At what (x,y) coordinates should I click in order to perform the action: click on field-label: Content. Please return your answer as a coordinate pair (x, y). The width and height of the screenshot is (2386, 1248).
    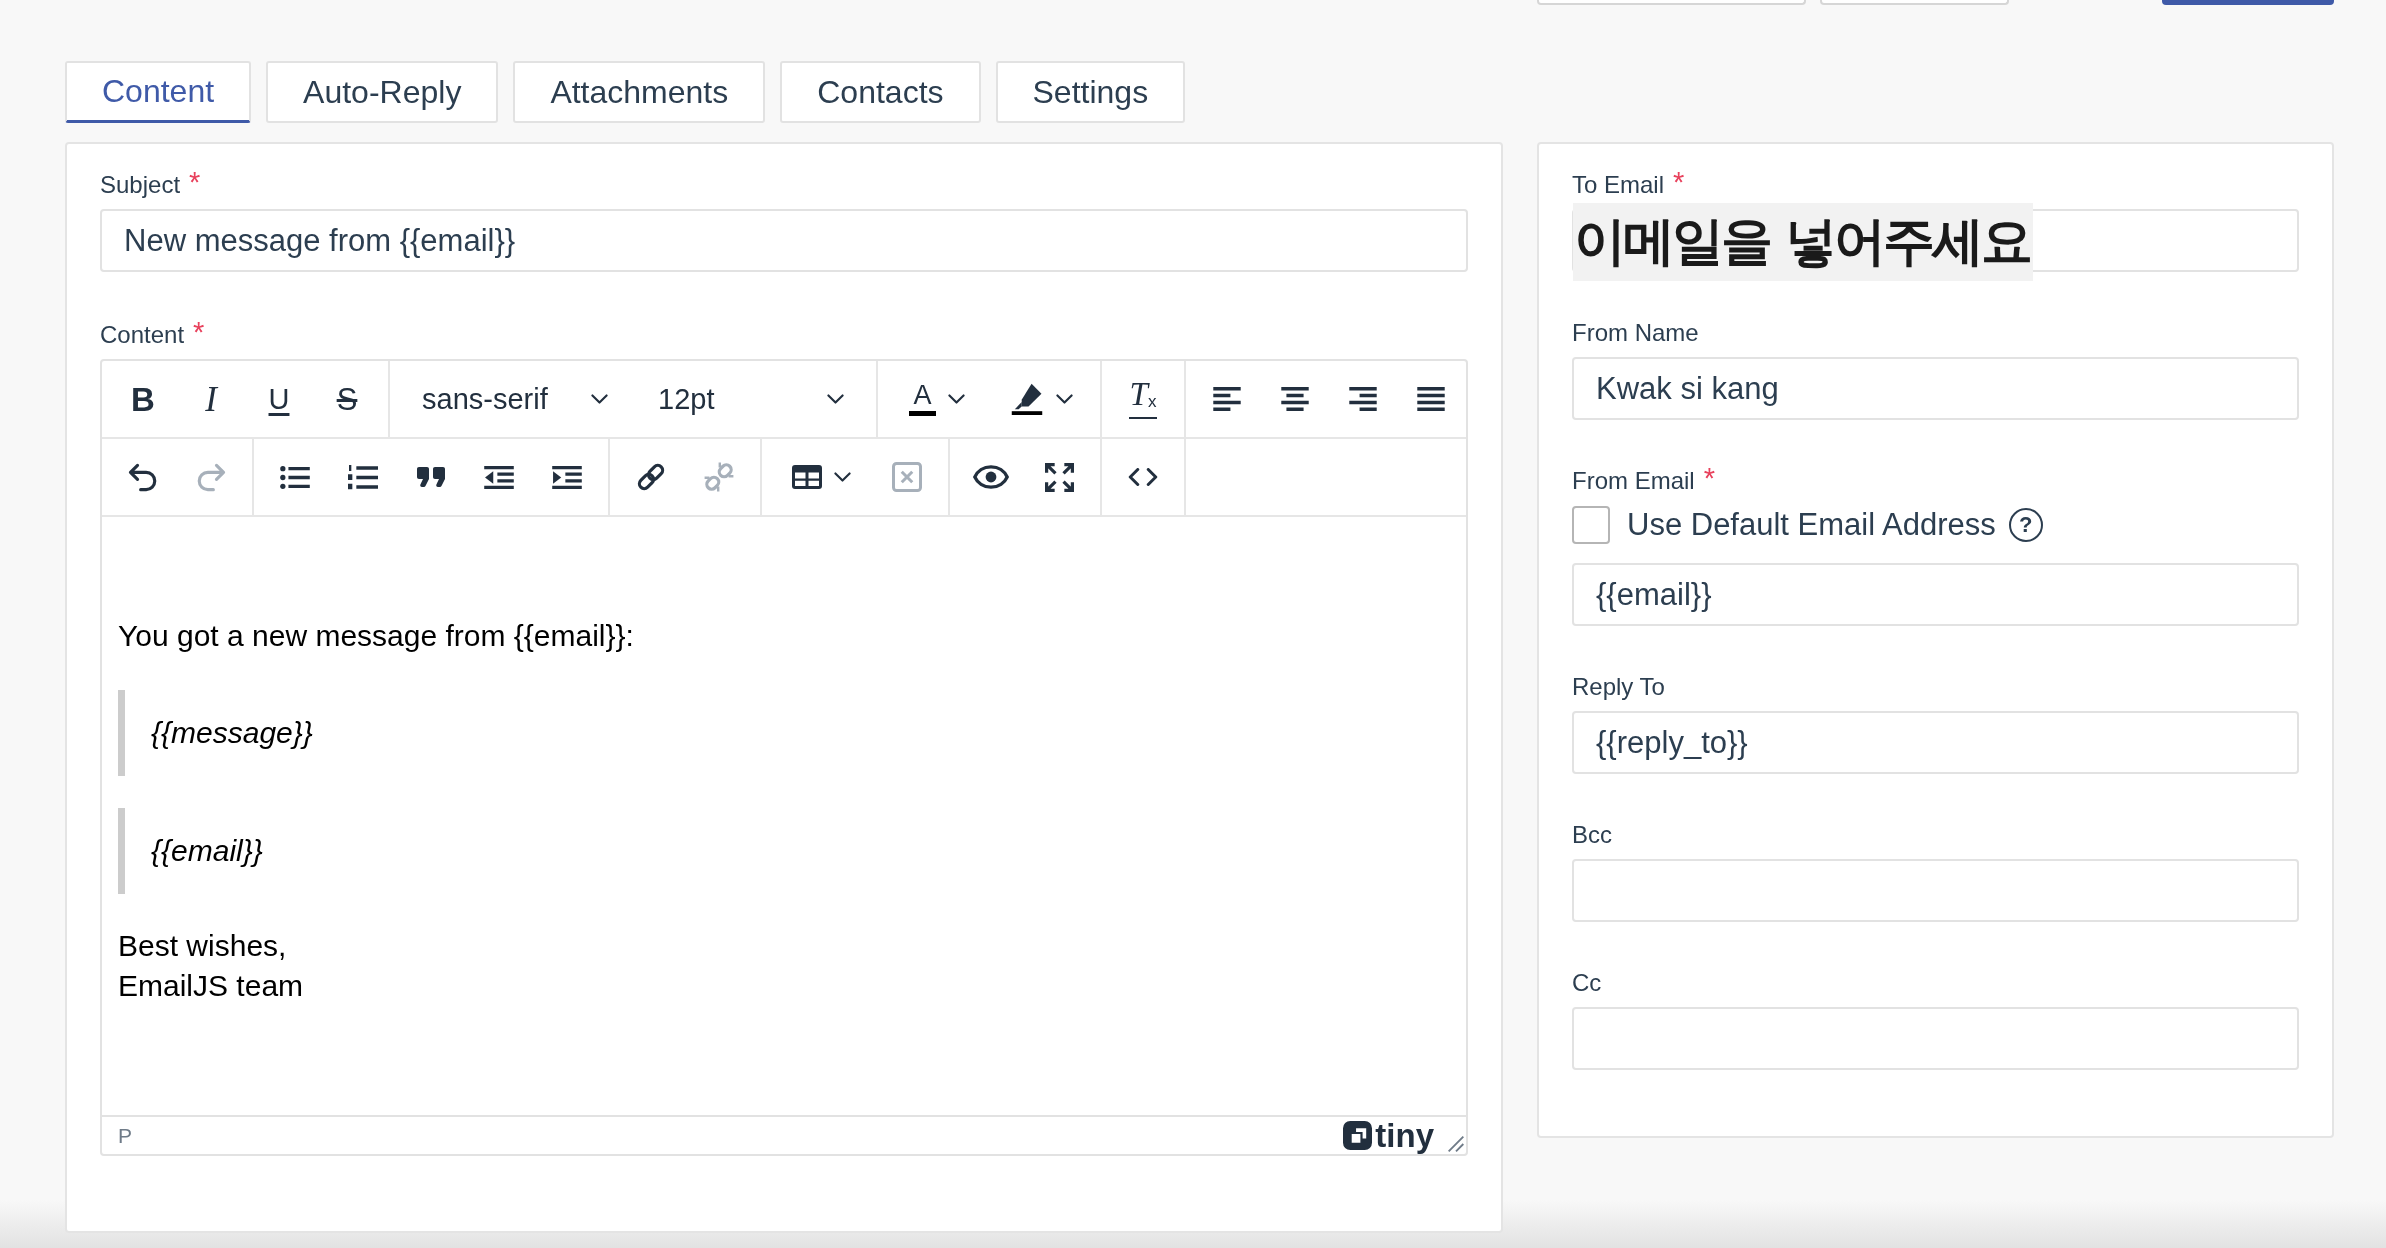
    Looking at the image, I should click on (142, 335).